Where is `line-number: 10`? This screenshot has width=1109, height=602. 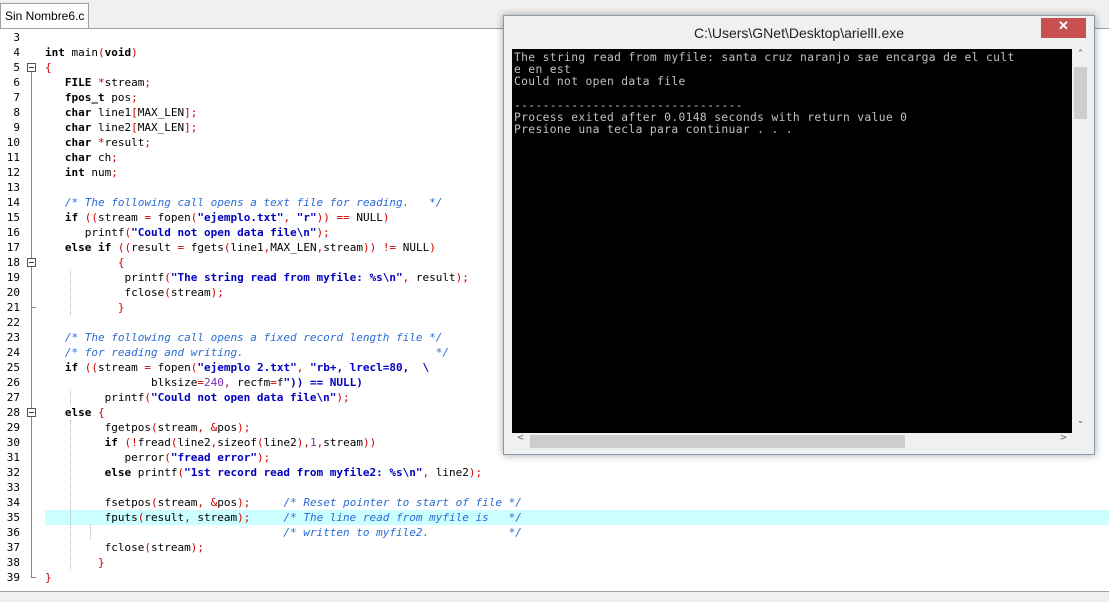
line-number: 10 is located at coordinates (13, 142).